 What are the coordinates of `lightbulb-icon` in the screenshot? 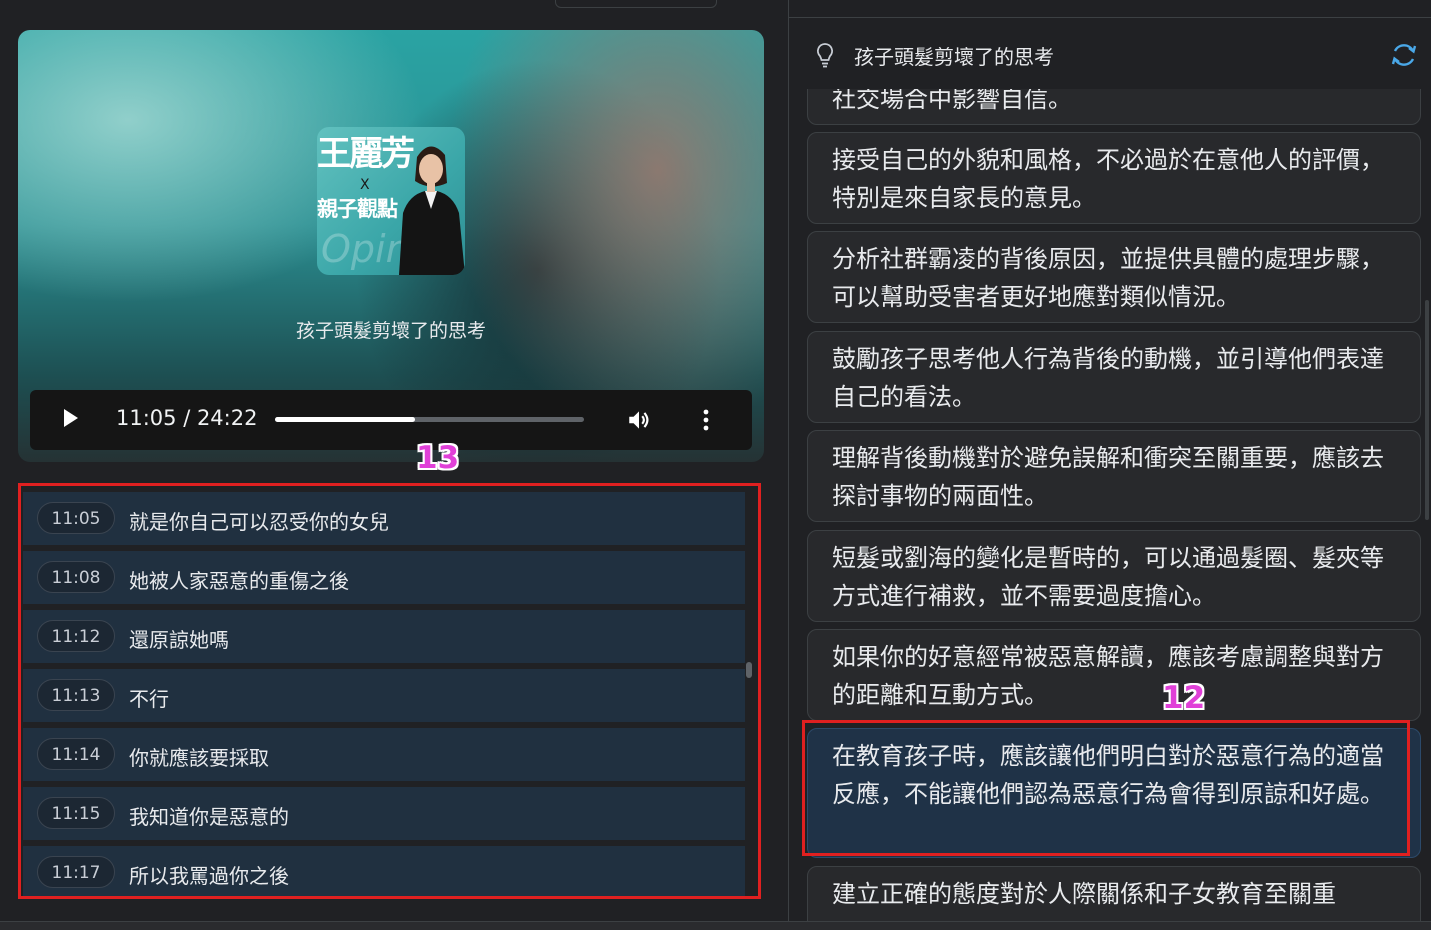 It's located at (825, 55).